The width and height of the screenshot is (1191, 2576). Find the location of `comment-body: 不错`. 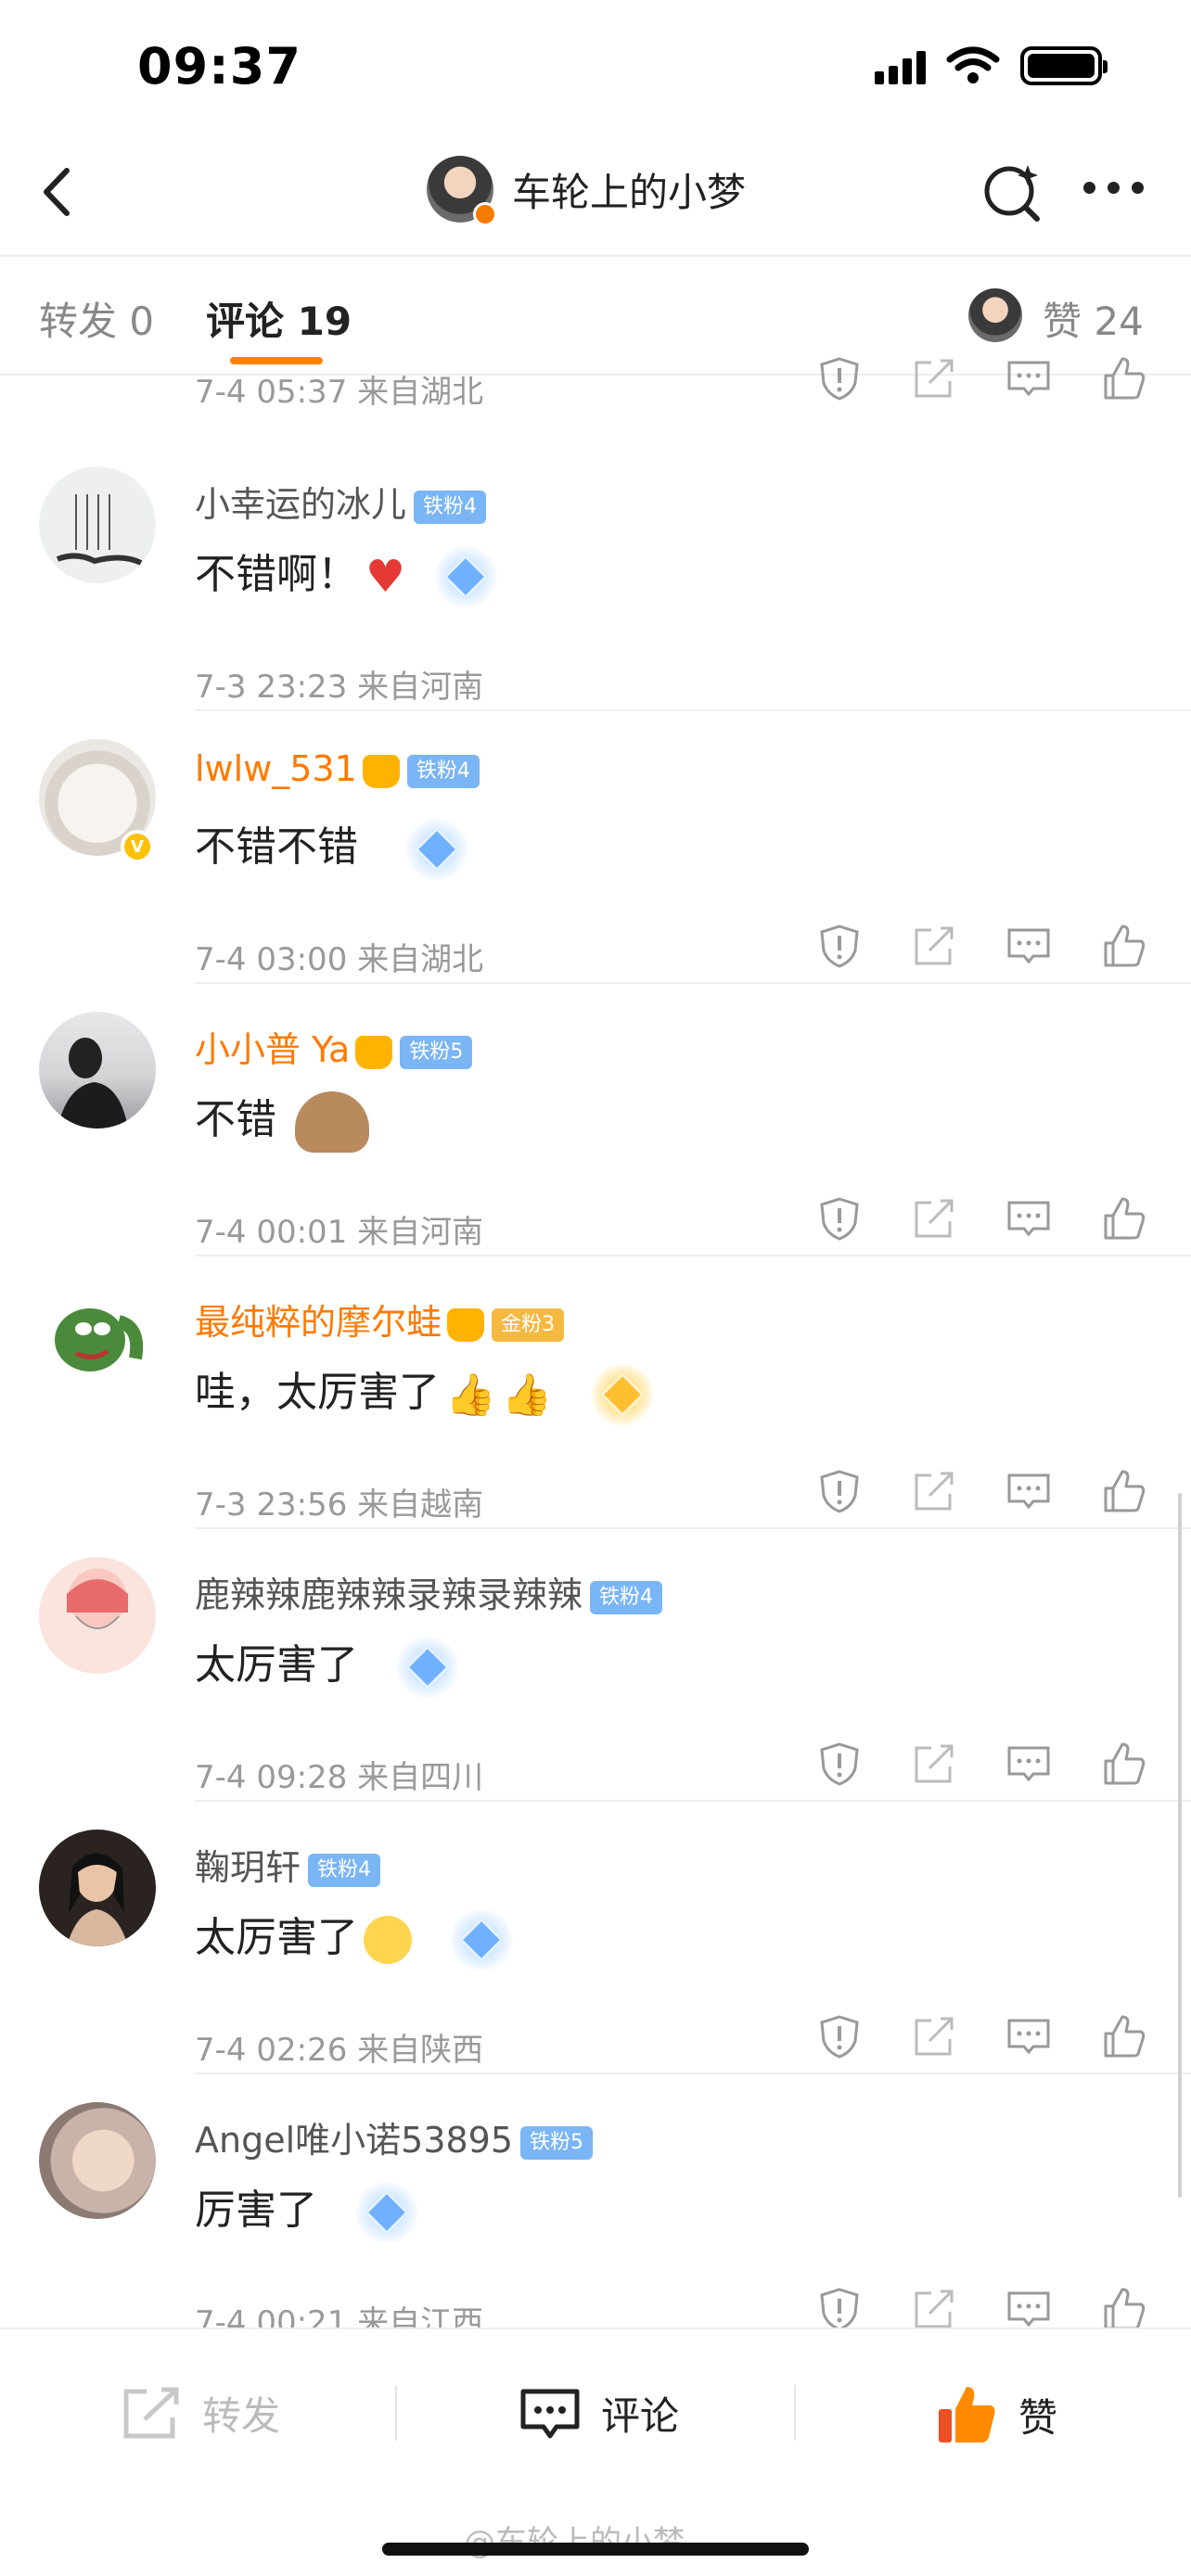

comment-body: 不错 is located at coordinates (235, 1119).